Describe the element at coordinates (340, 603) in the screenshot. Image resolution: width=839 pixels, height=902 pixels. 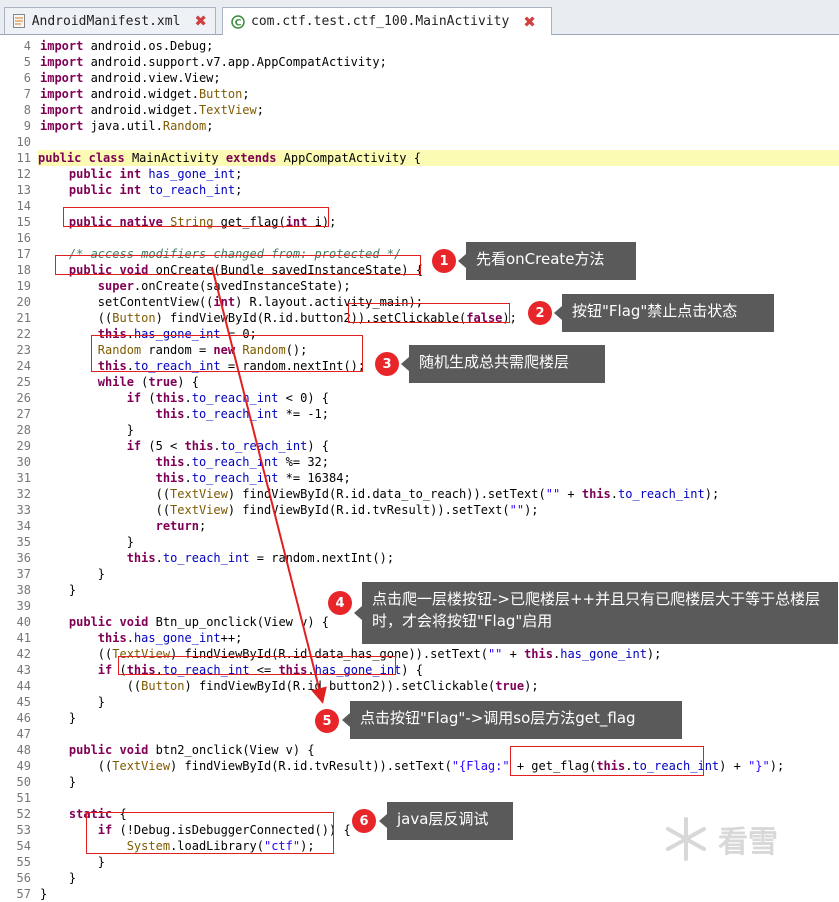
I see `annotation-badge-4: 4` at that location.